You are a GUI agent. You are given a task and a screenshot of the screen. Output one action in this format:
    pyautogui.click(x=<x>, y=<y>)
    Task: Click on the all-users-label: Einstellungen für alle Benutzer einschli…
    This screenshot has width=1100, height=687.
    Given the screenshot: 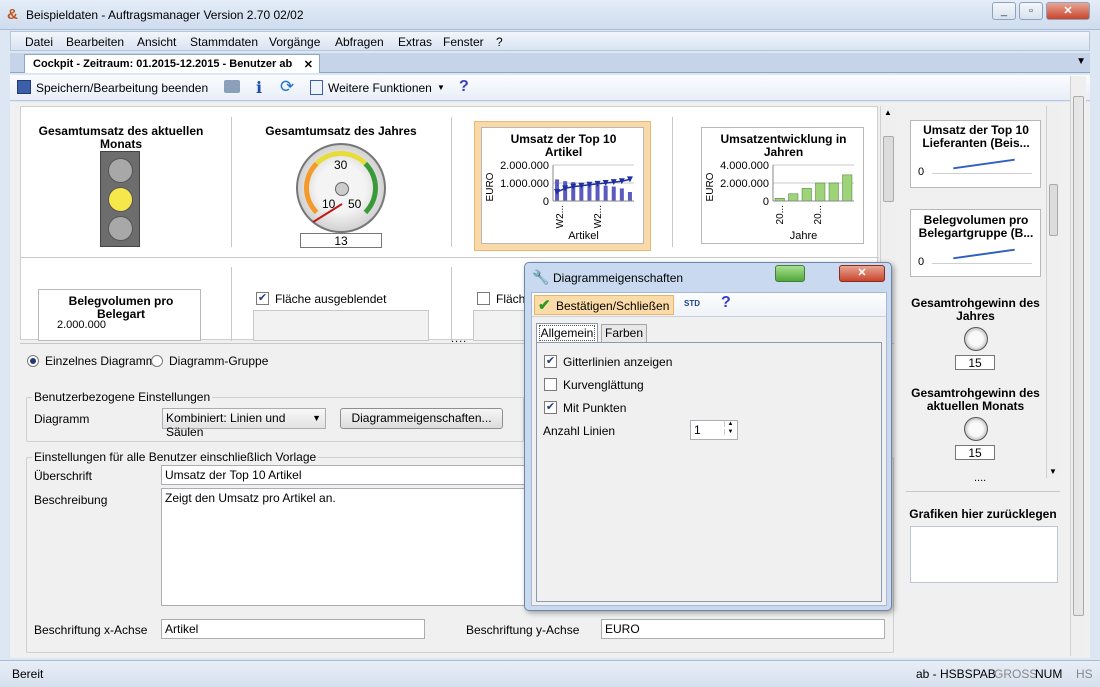 What is the action you would take?
    pyautogui.click(x=175, y=457)
    